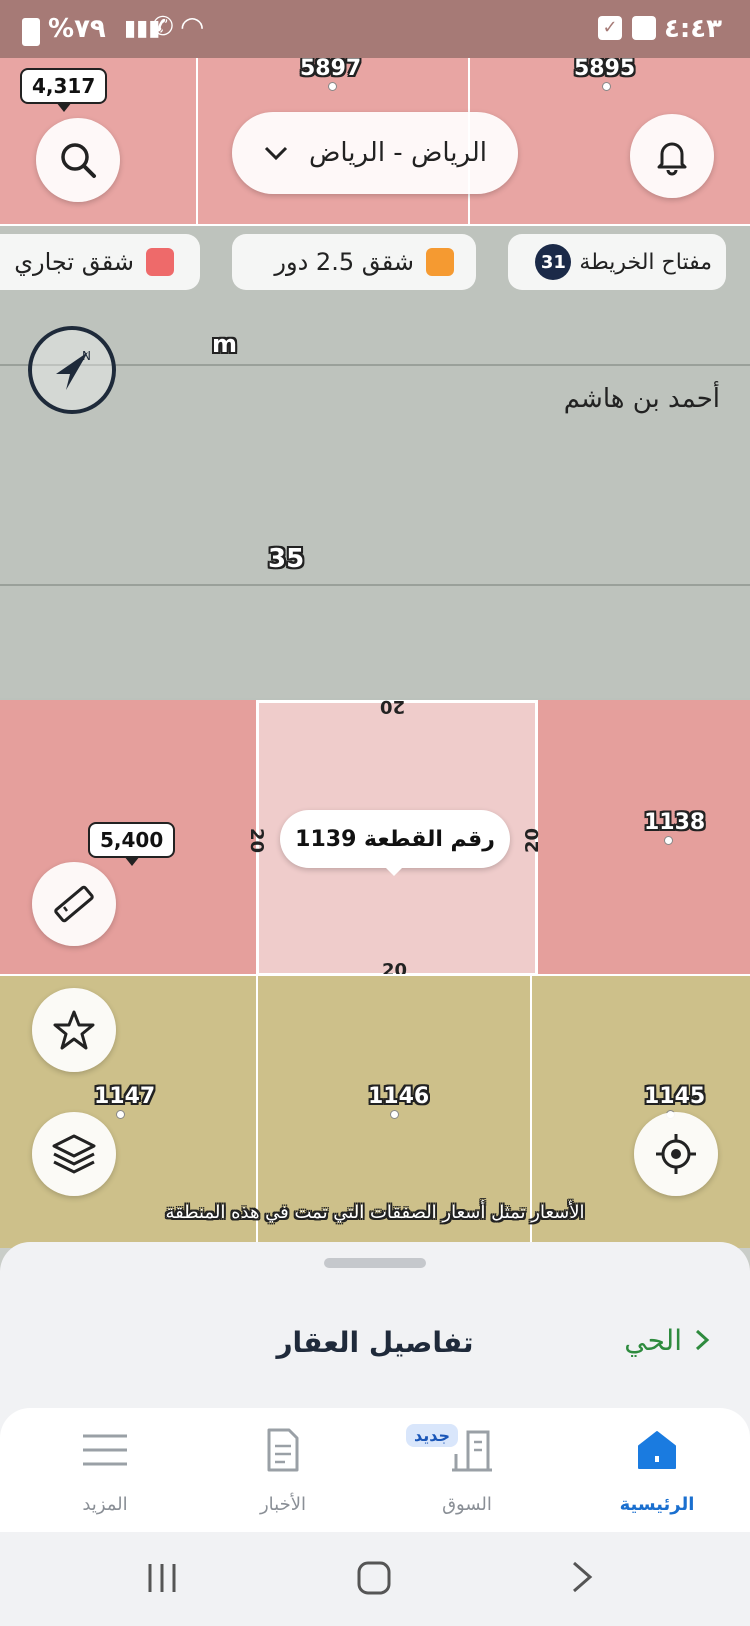 The width and height of the screenshot is (750, 1626). I want to click on news-icon, so click(283, 1450).